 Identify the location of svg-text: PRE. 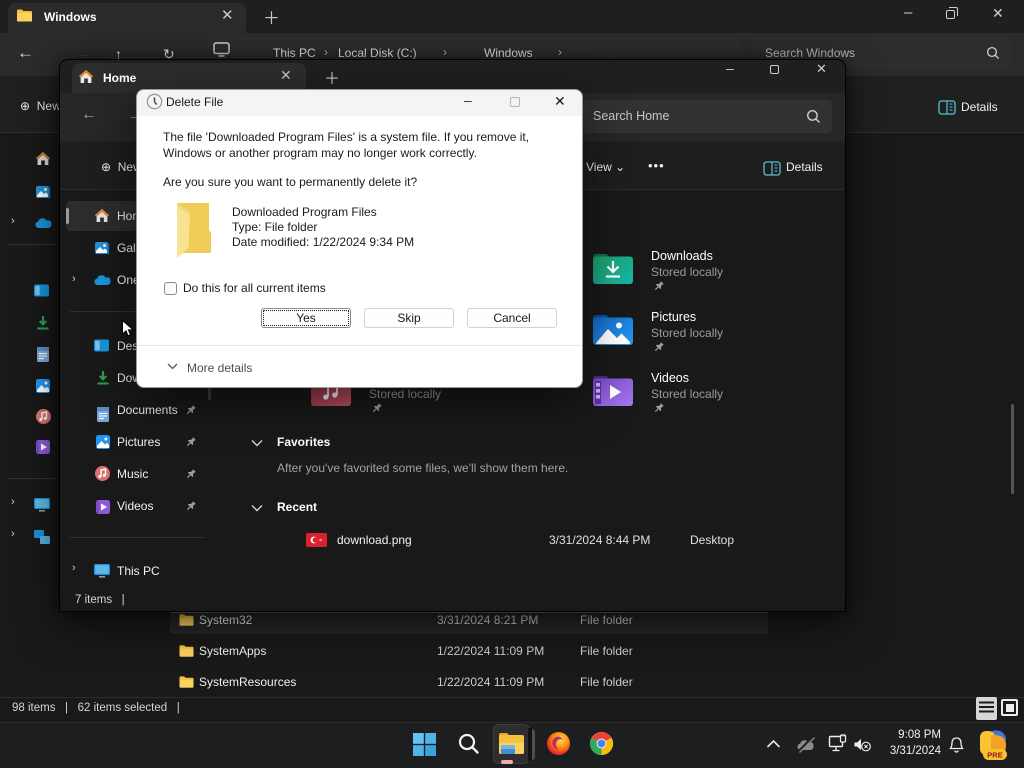
(994, 755).